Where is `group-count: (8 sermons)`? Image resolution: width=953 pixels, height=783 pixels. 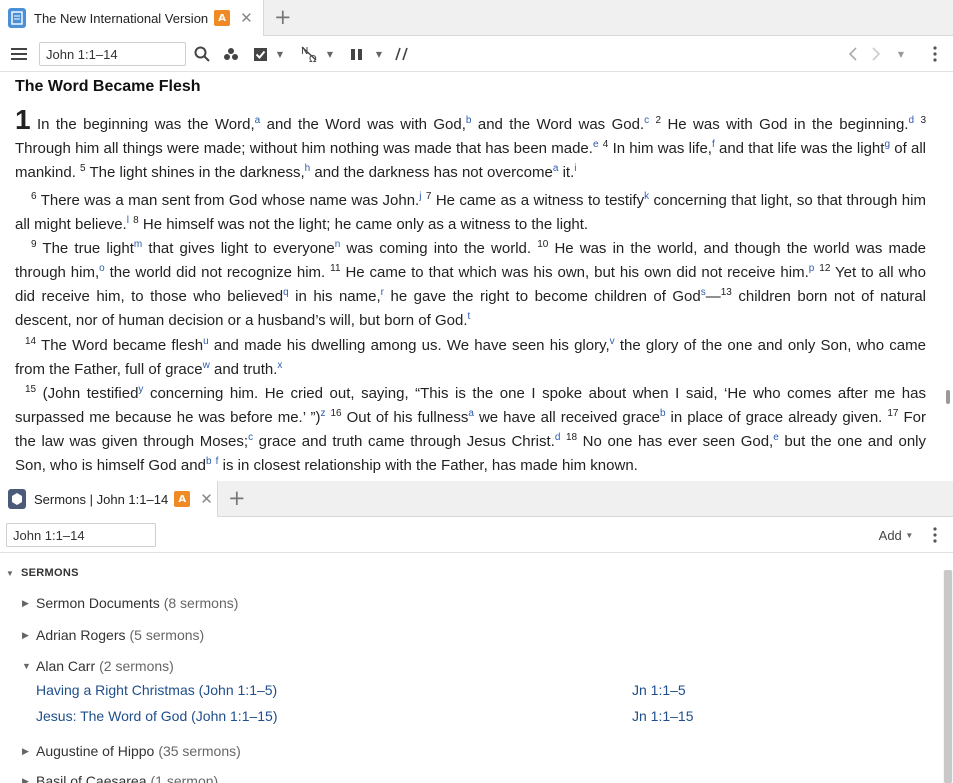
group-count: (8 sermons) is located at coordinates (201, 603).